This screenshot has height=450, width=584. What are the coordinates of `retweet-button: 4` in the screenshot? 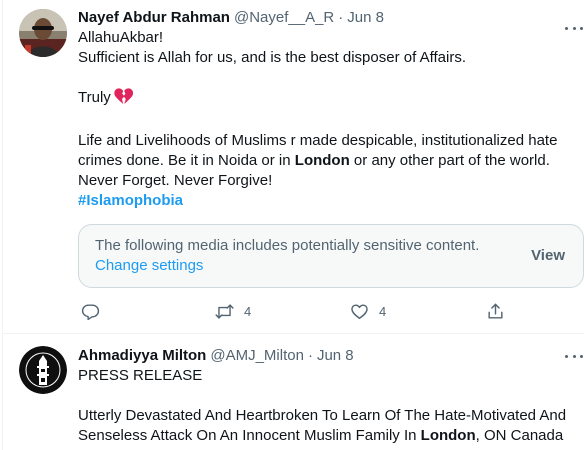 It's located at (233, 311).